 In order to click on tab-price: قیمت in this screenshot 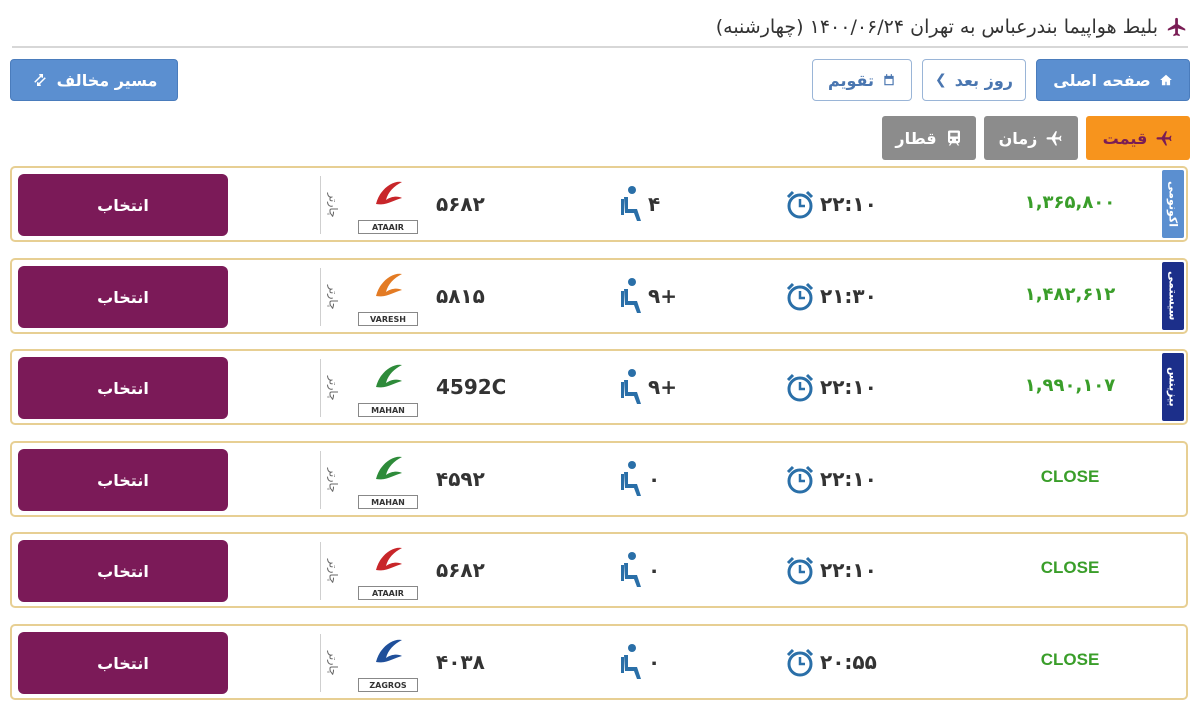, I will do `click(1138, 138)`.